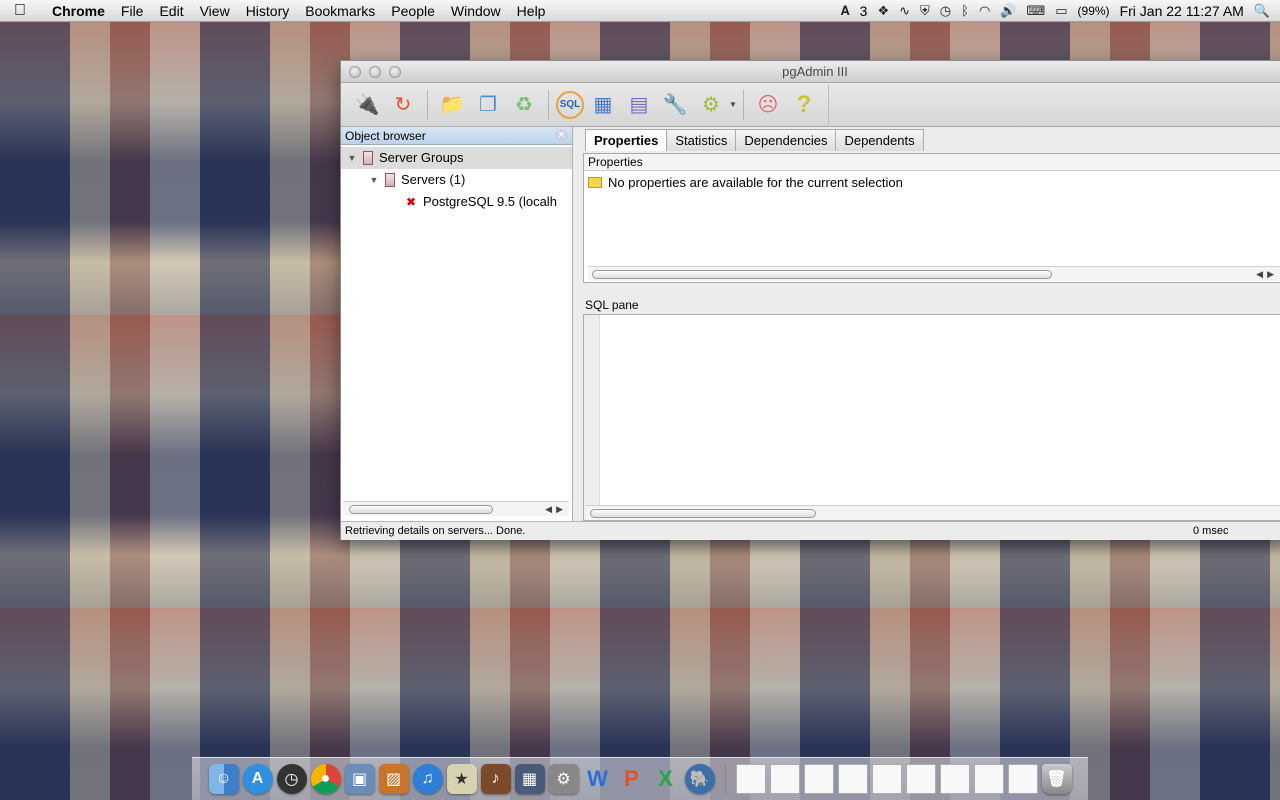 This screenshot has width=1280, height=800. I want to click on dock-separator, so click(725, 779).